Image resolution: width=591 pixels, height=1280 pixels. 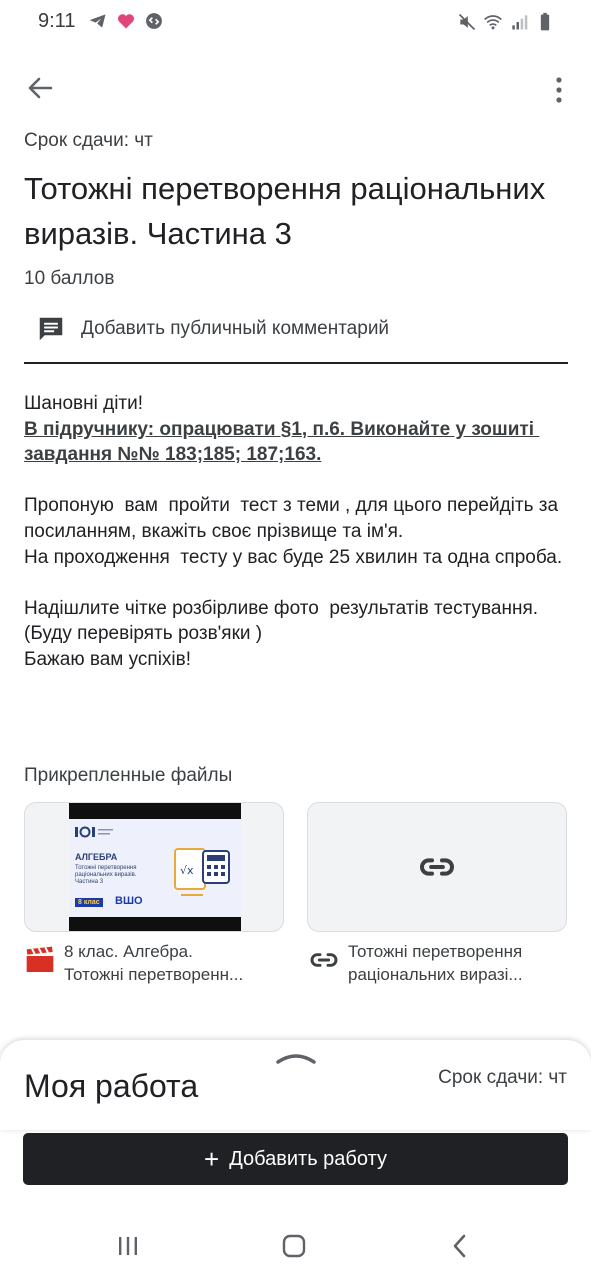 I want to click on link-attachment-card, so click(x=437, y=867).